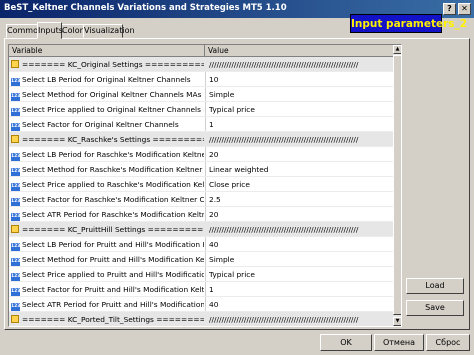  What do you see at coordinates (50, 30) in the screenshot?
I see `tab-inputs: Inputs` at bounding box center [50, 30].